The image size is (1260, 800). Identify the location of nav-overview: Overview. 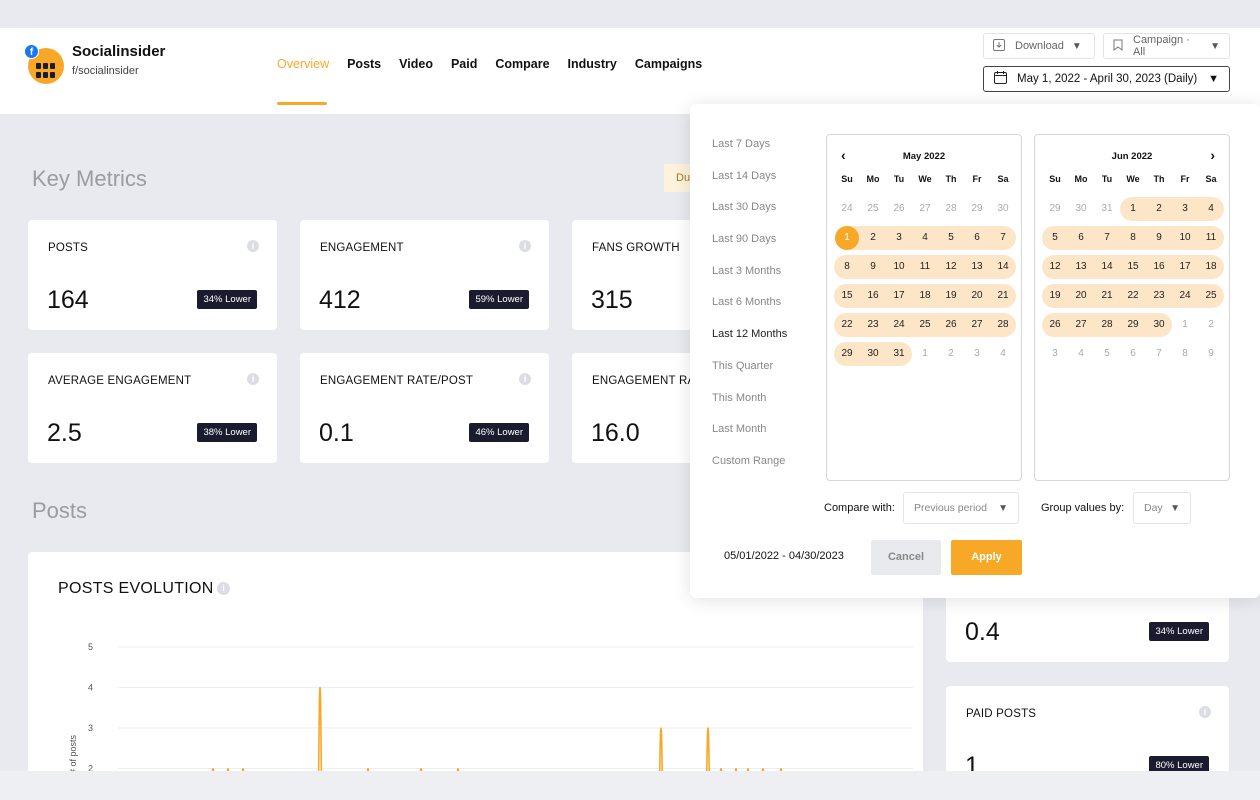
(303, 64).